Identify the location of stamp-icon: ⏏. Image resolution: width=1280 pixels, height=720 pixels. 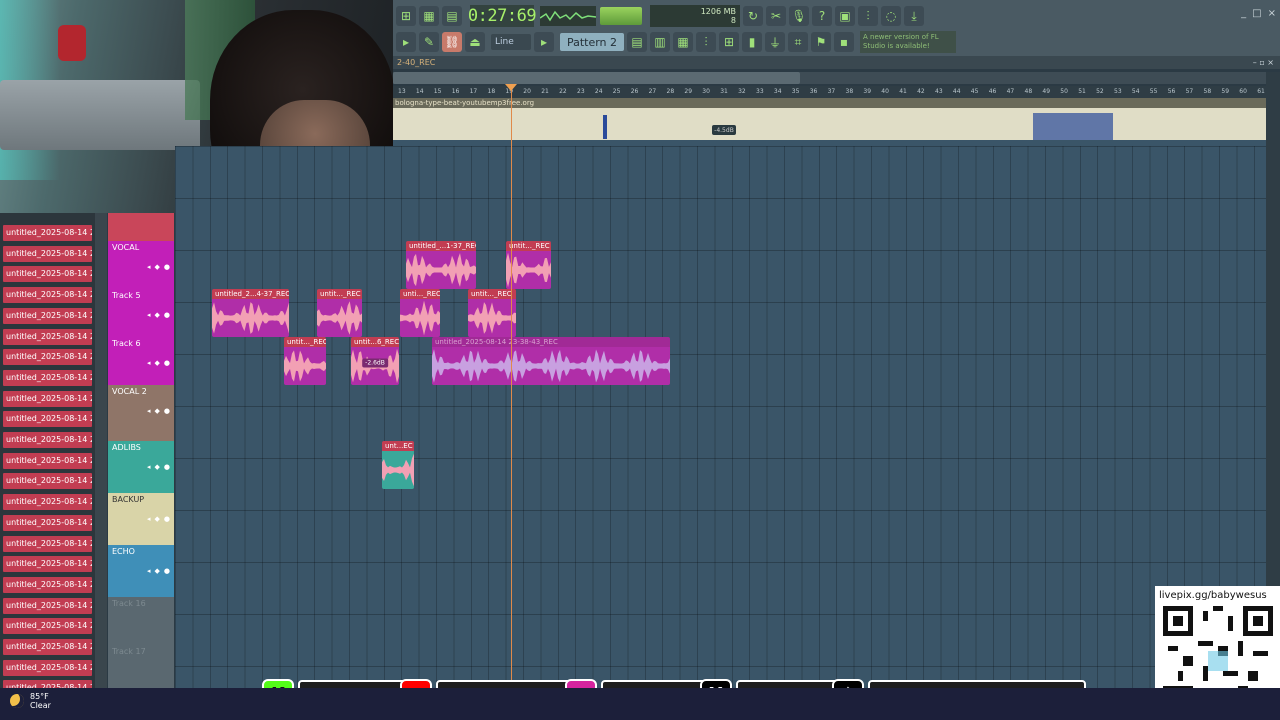
(475, 42).